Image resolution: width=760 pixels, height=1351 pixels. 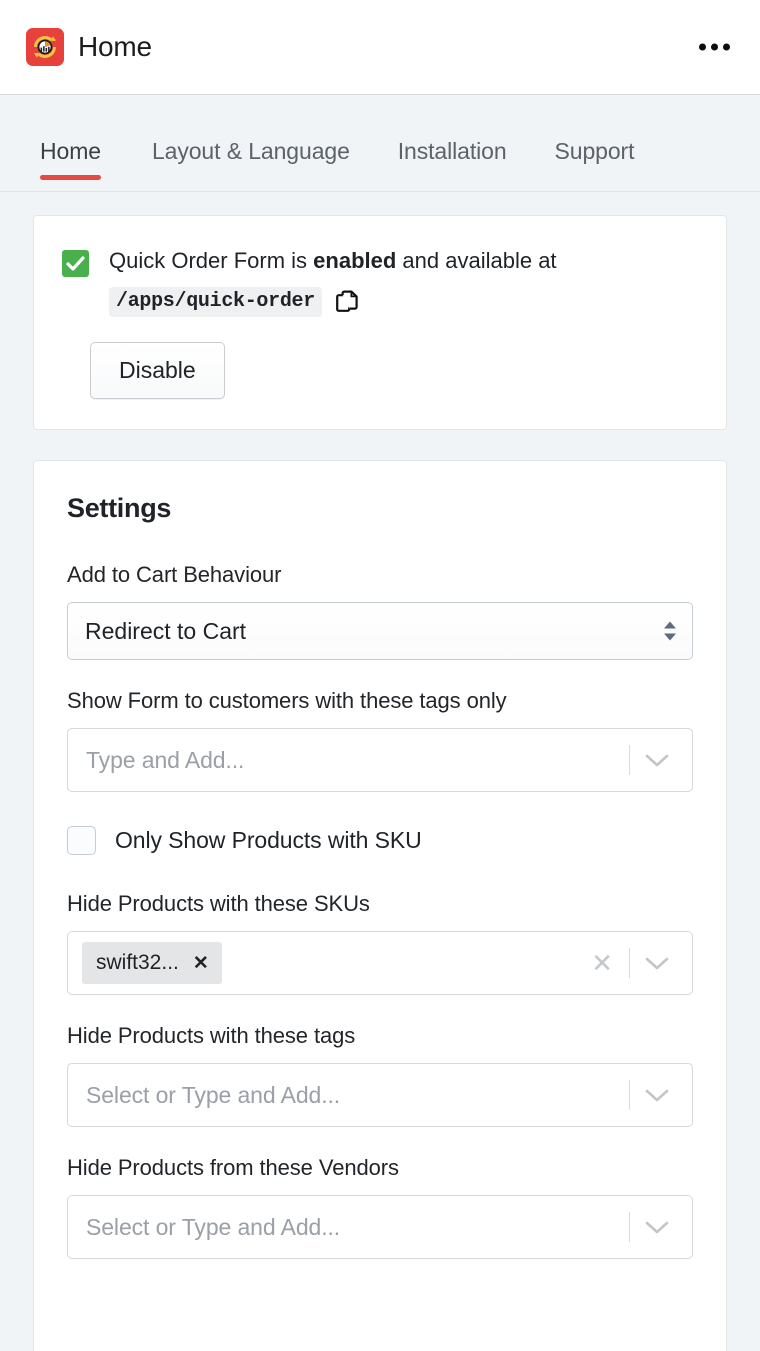 I want to click on tab-home: Home, so click(x=84, y=164).